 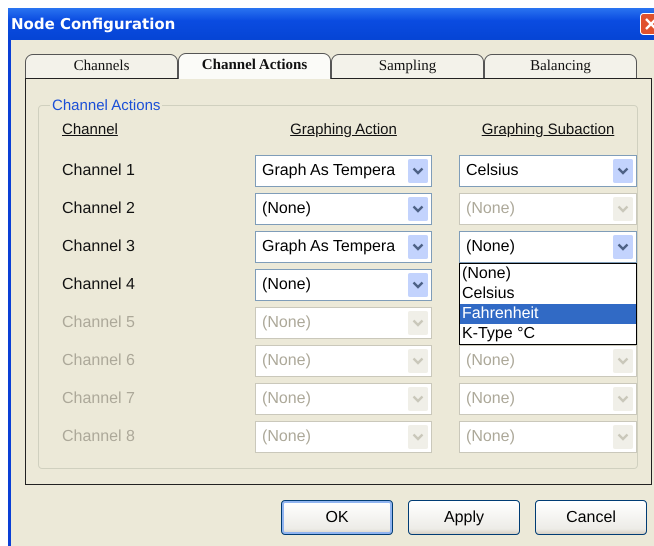 I want to click on dropdown-option: K-Type °C, so click(x=548, y=334).